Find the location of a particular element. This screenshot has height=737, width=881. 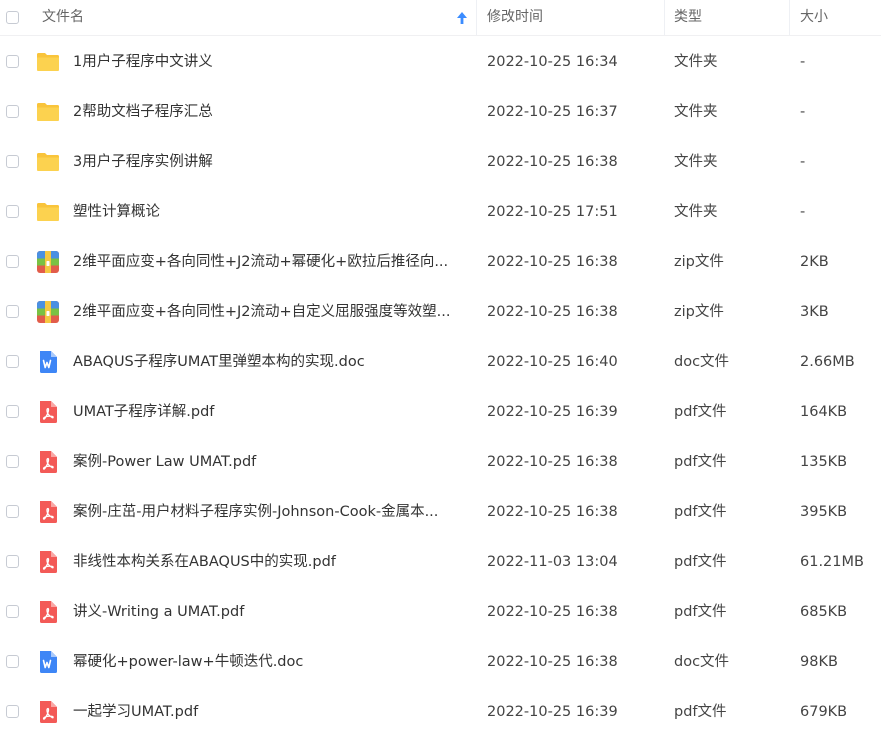

file-modified-time: 2022-10-25 16:34 is located at coordinates (552, 62).